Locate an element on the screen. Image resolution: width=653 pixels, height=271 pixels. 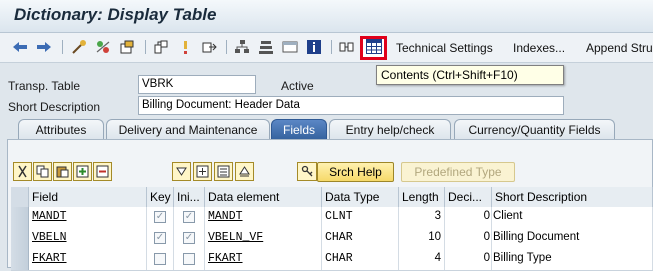
where-used-icon is located at coordinates (161, 47).